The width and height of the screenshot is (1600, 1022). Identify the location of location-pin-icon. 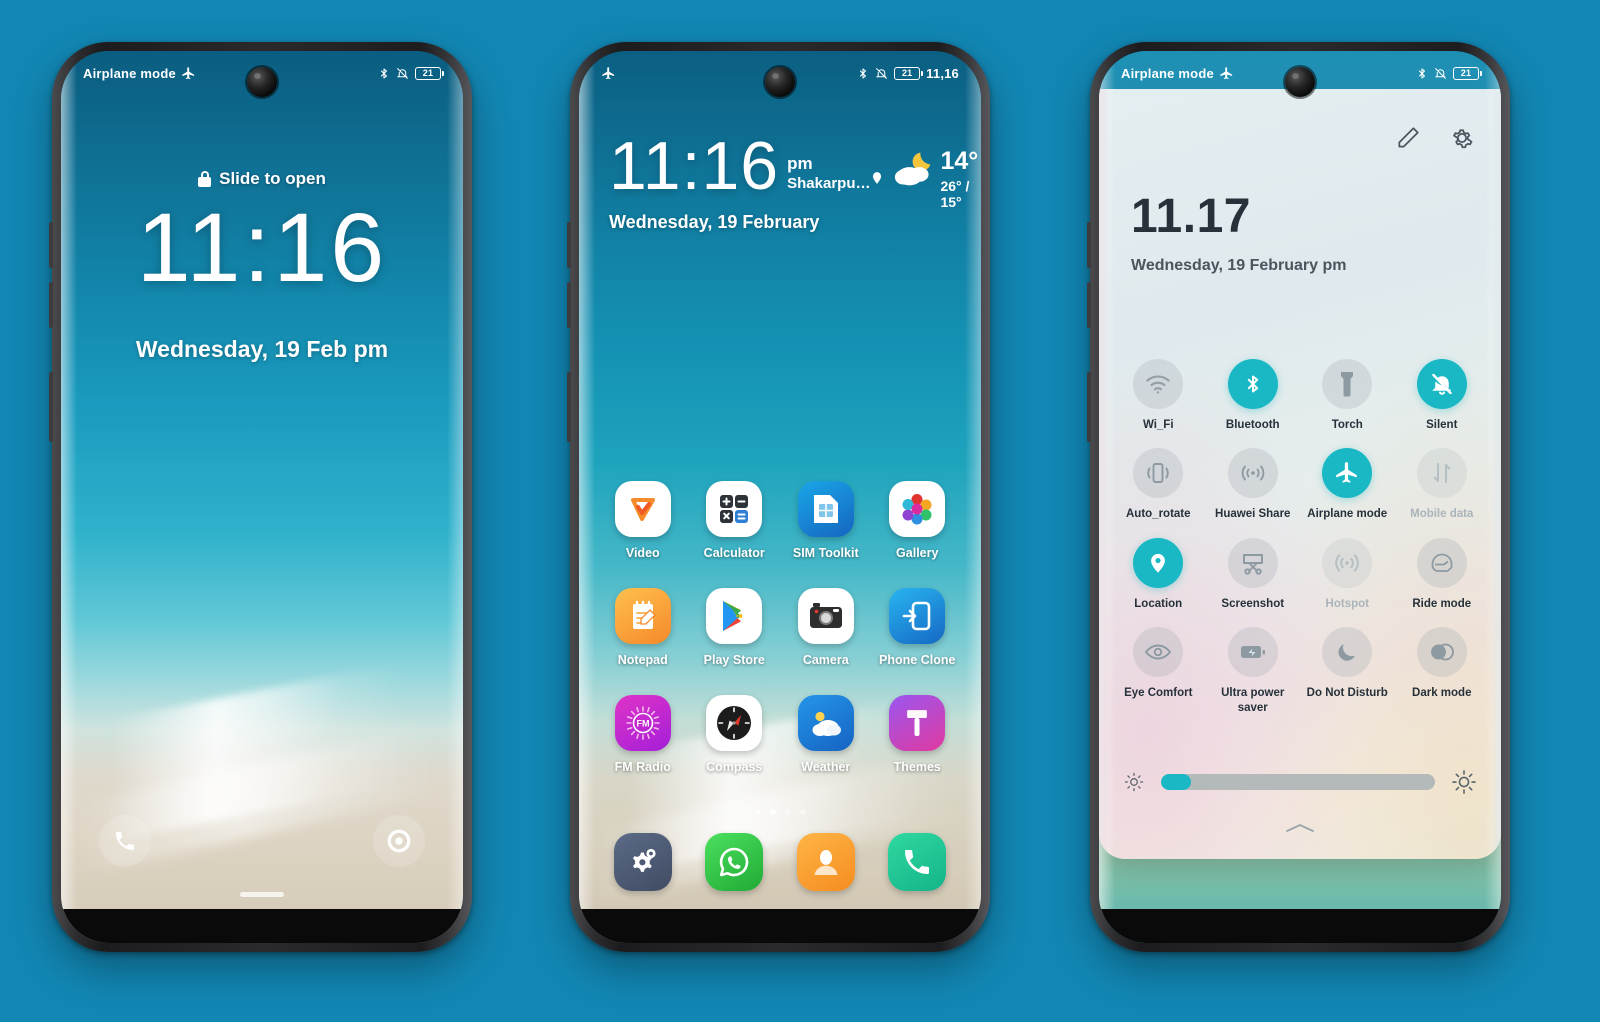
(877, 178).